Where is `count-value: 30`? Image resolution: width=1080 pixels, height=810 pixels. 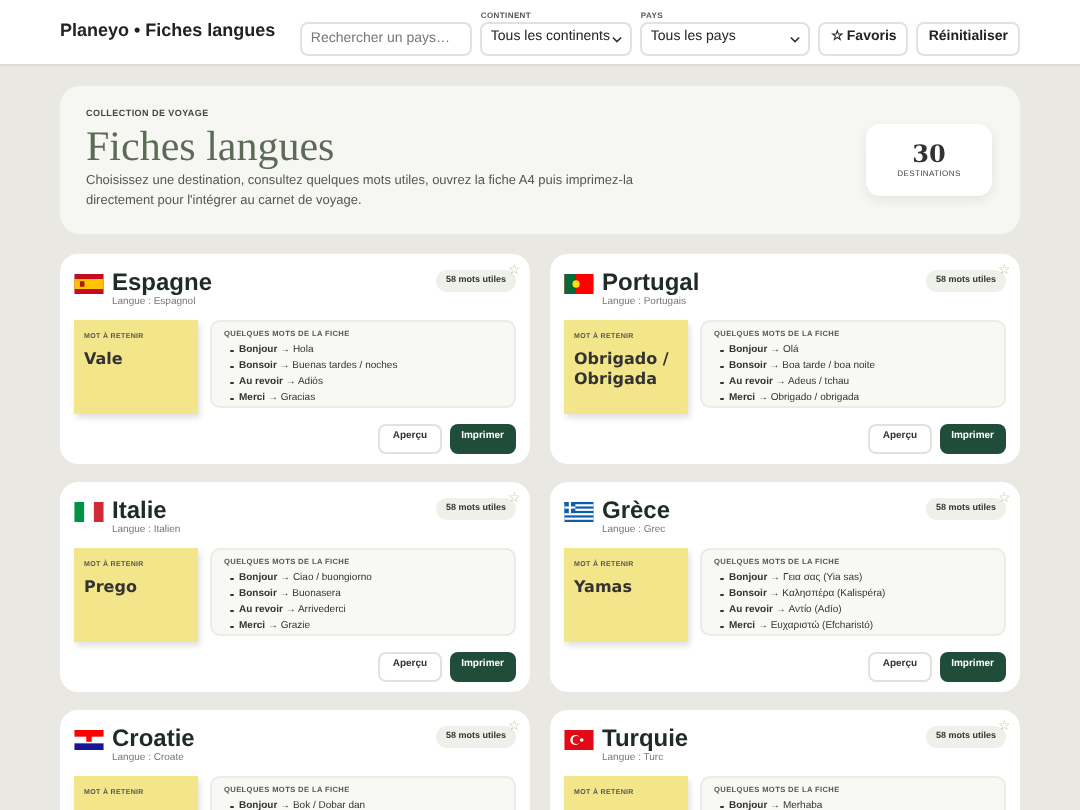 count-value: 30 is located at coordinates (929, 154).